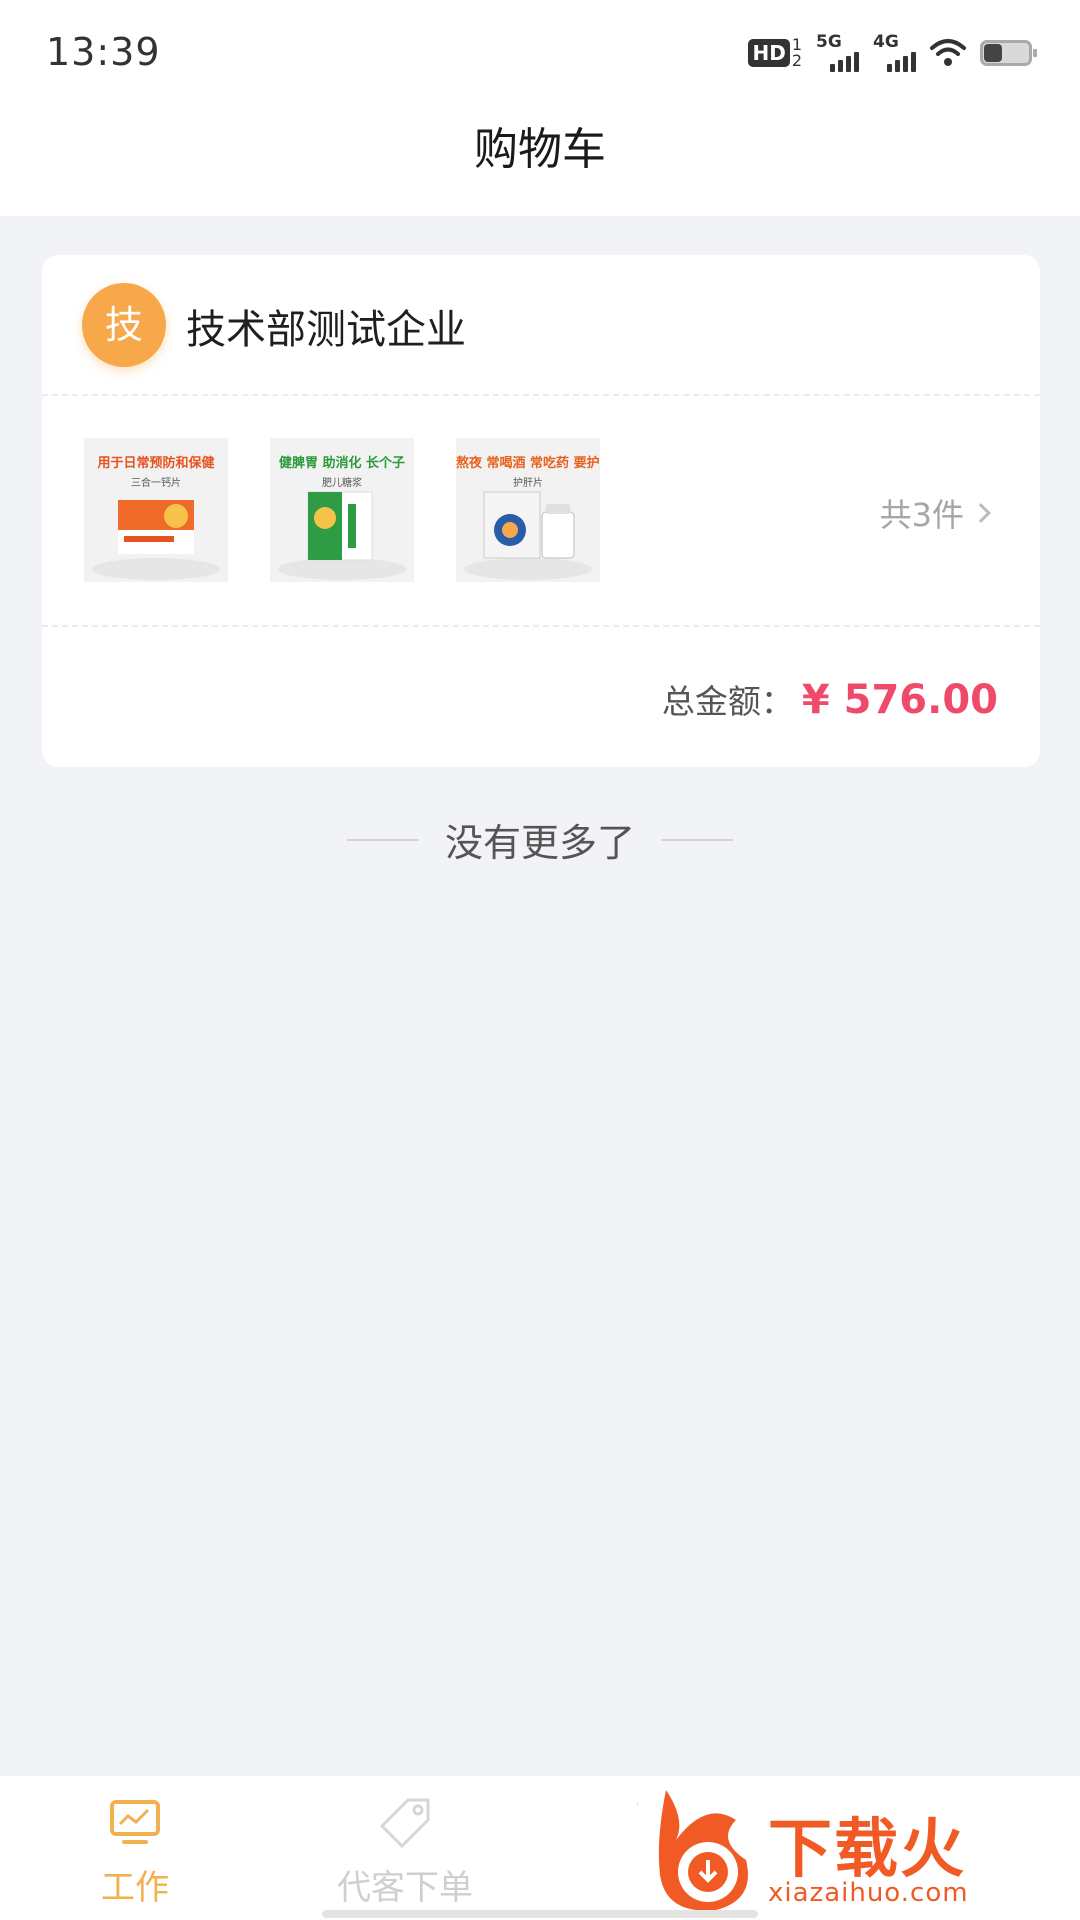  I want to click on net-label-5g: 5G, so click(829, 42).